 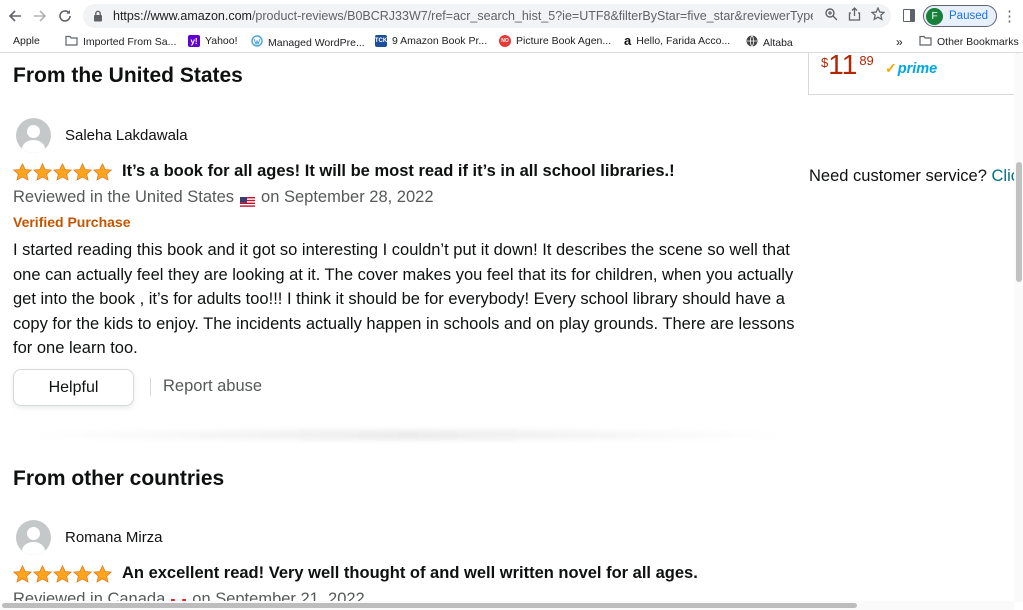 I want to click on price: $ 11 89, so click(x=847, y=64).